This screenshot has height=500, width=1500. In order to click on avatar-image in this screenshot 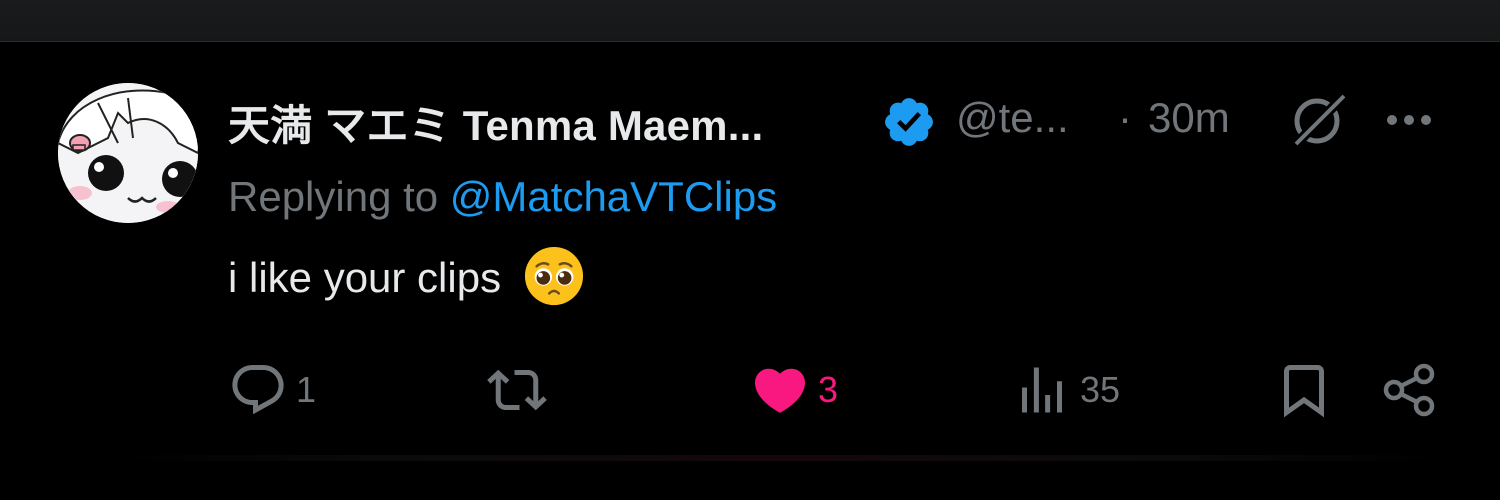, I will do `click(128, 153)`.